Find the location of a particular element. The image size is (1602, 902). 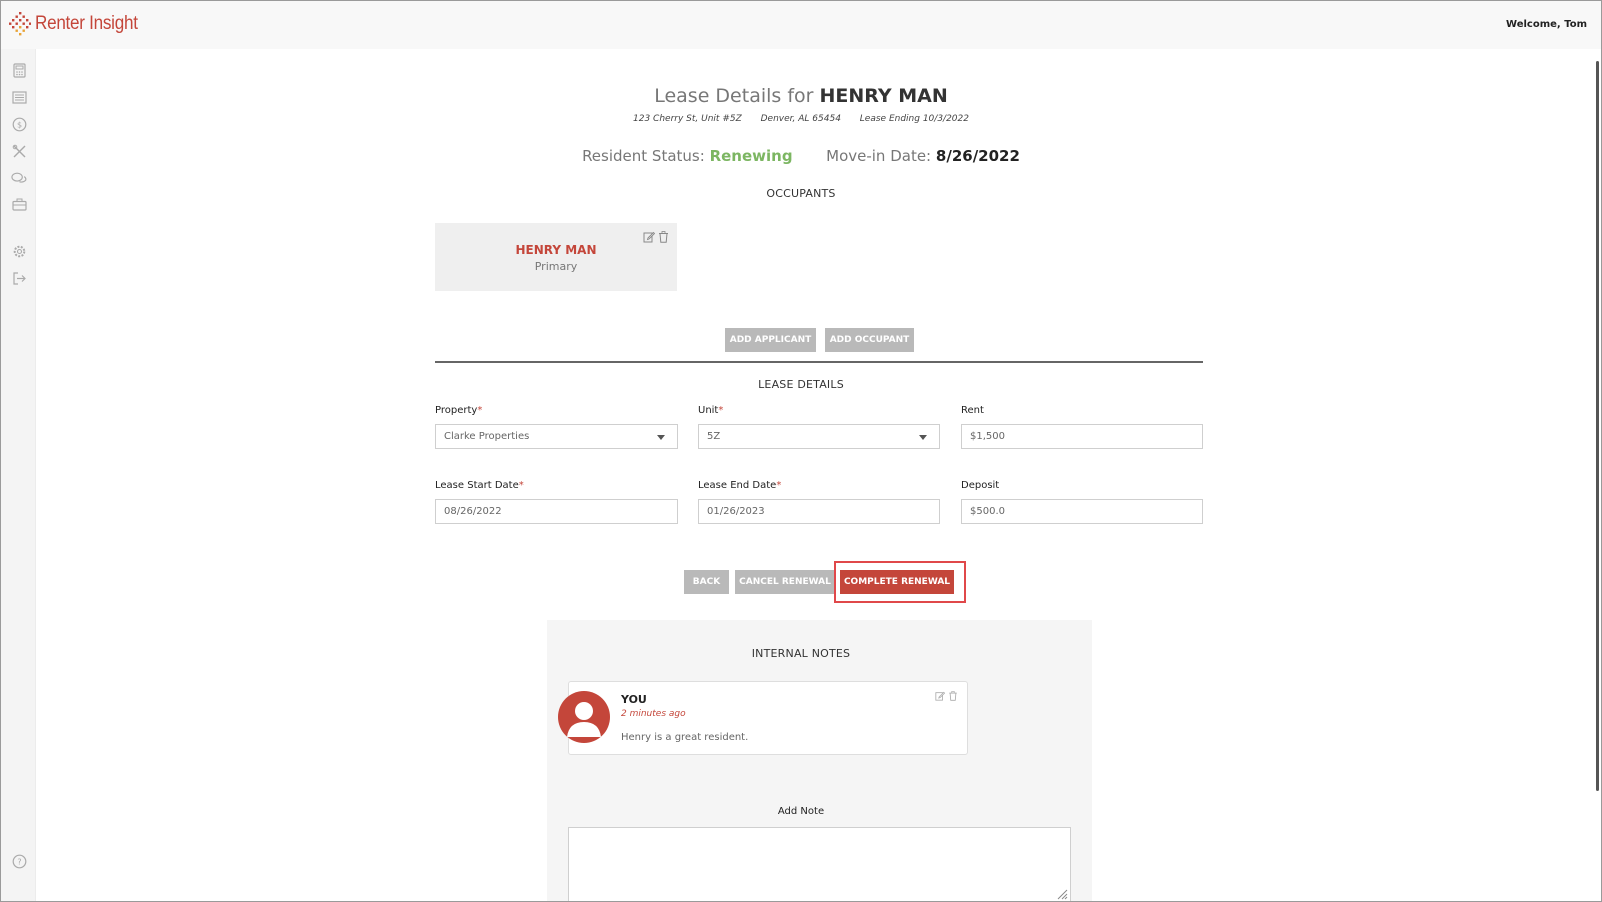

deposit-label: Deposit is located at coordinates (980, 485).